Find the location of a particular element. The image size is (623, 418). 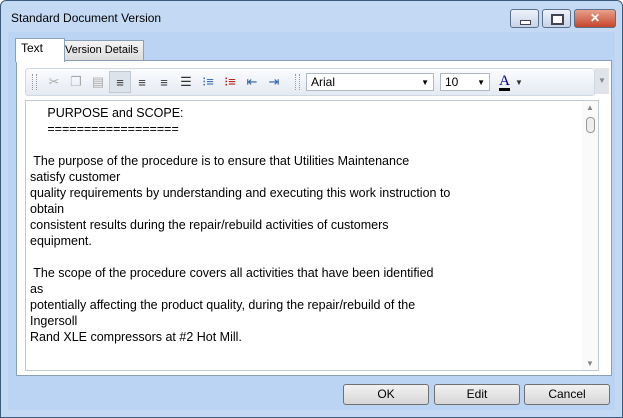

align-left-icon: ≡ is located at coordinates (120, 82).